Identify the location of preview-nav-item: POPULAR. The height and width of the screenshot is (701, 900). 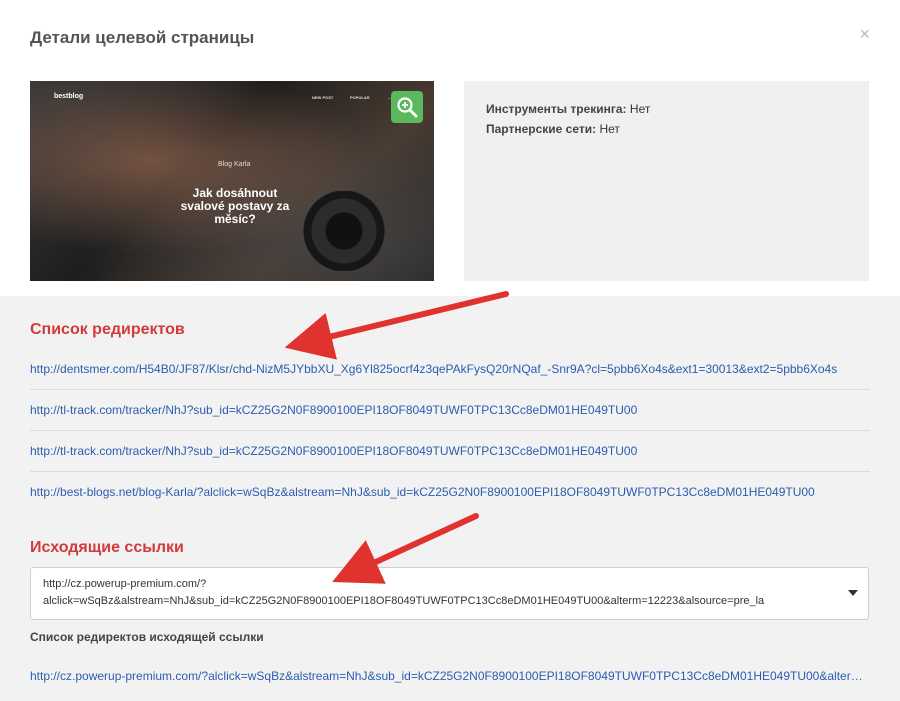
(360, 97).